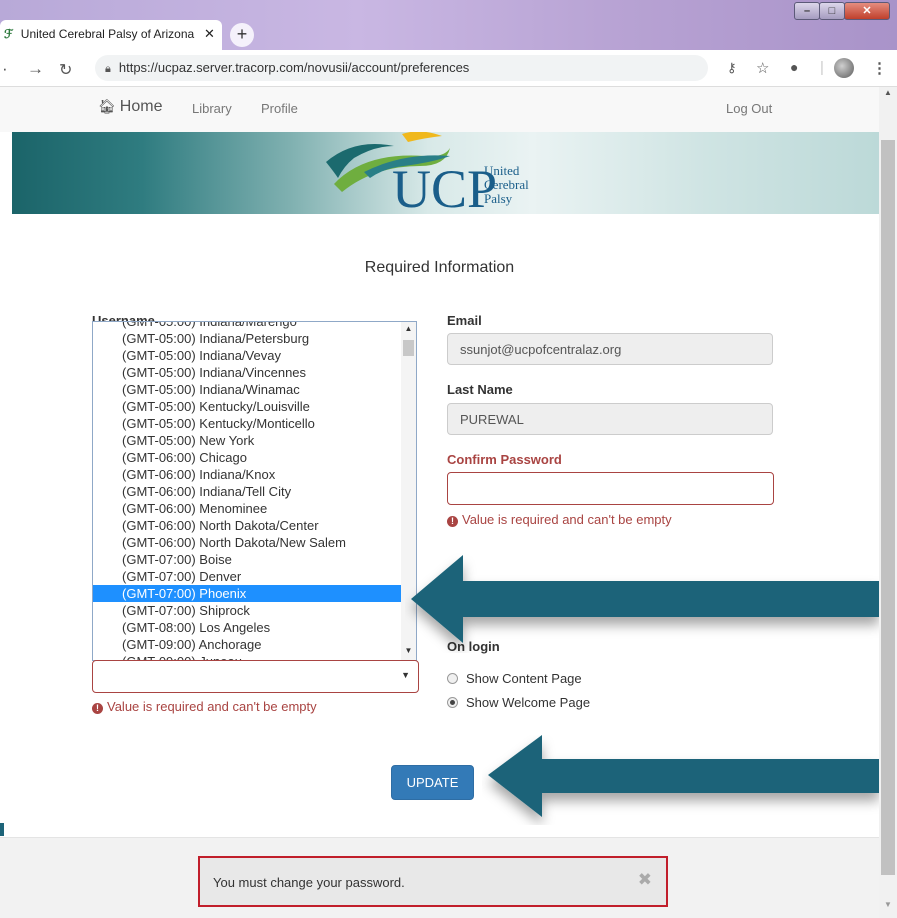 The width and height of the screenshot is (897, 918). Describe the element at coordinates (247, 627) in the screenshot. I see `timezone-option: (GMT-08:00) Los Angeles` at that location.